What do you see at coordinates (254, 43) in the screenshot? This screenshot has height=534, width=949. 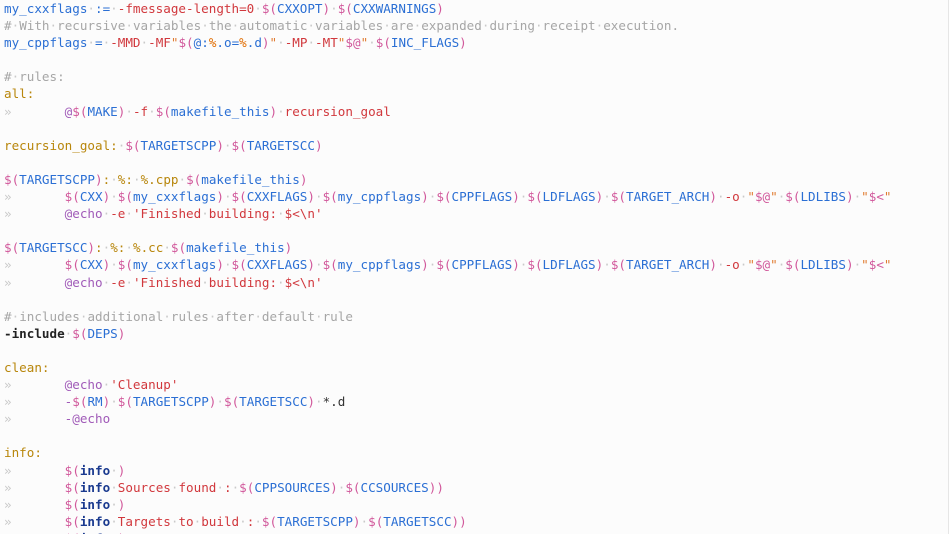 I see `code-token: .d` at bounding box center [254, 43].